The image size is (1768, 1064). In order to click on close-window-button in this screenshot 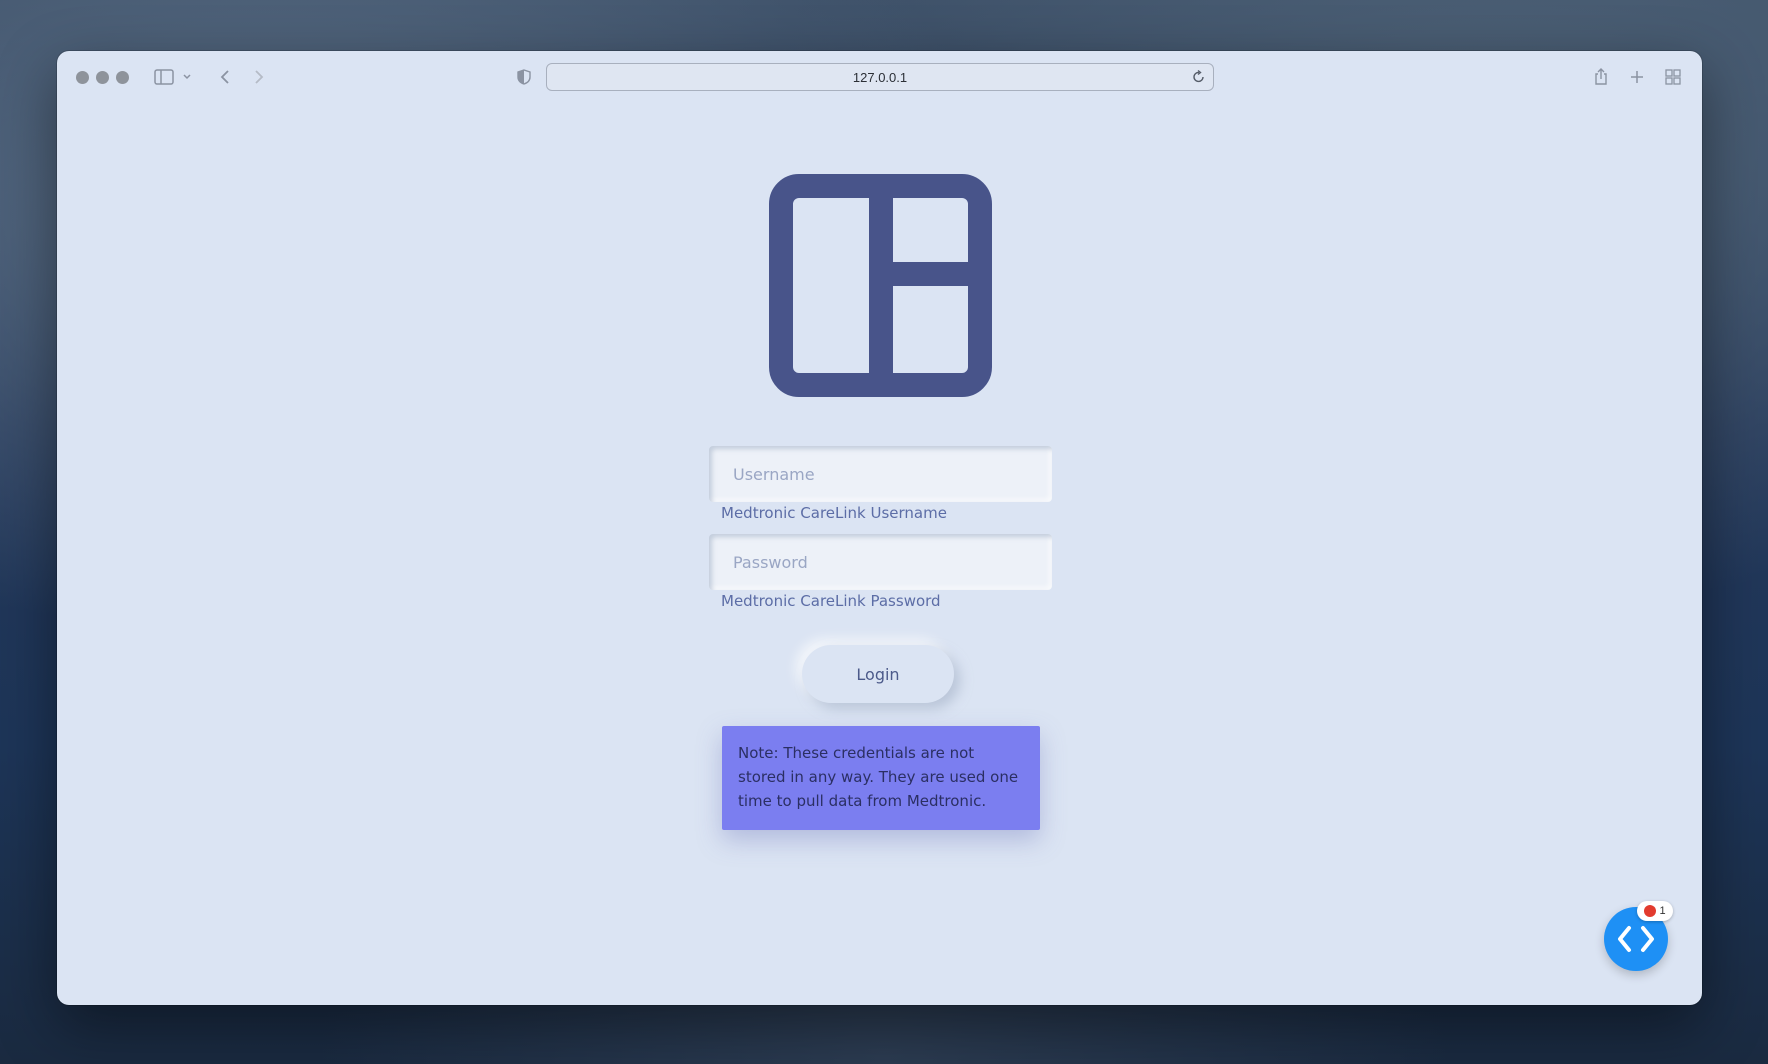, I will do `click(82, 77)`.